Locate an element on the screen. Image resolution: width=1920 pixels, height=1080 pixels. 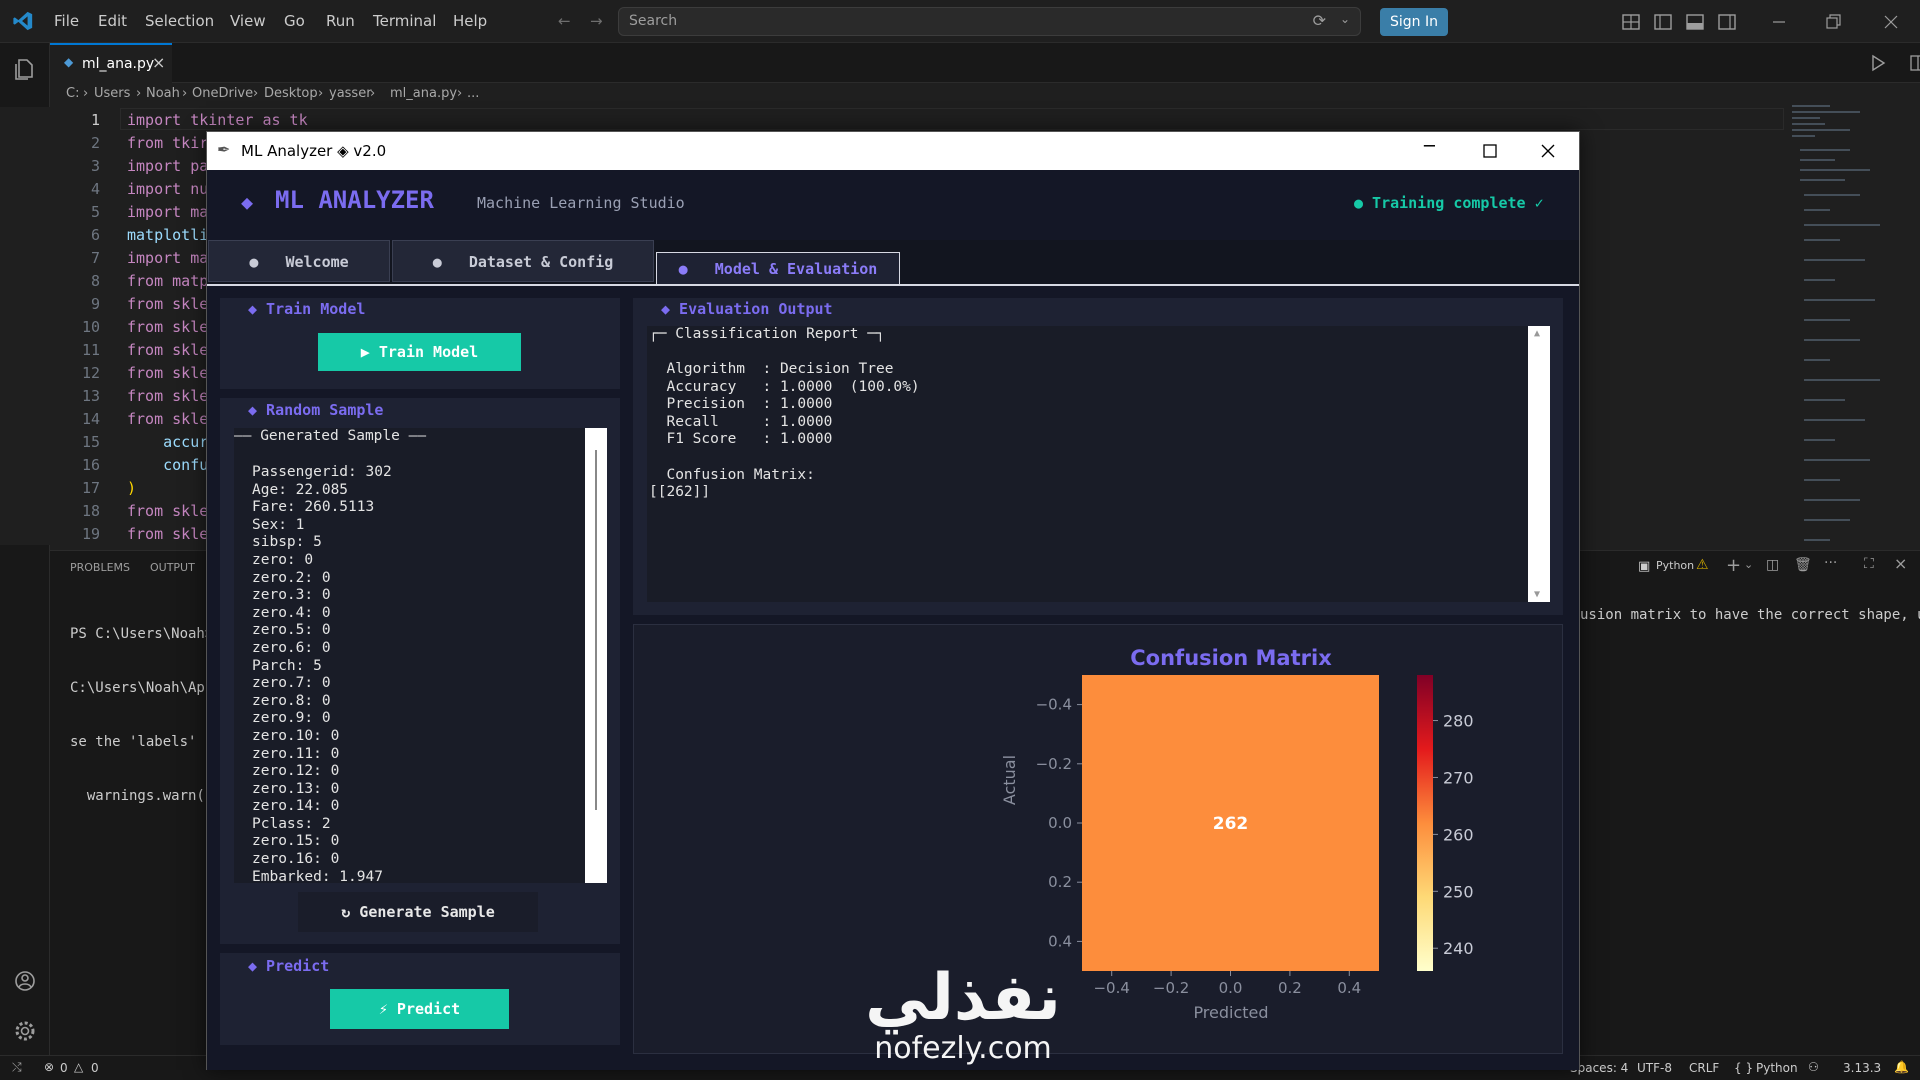
status-python-version: 3.13.3 is located at coordinates (1862, 1068).